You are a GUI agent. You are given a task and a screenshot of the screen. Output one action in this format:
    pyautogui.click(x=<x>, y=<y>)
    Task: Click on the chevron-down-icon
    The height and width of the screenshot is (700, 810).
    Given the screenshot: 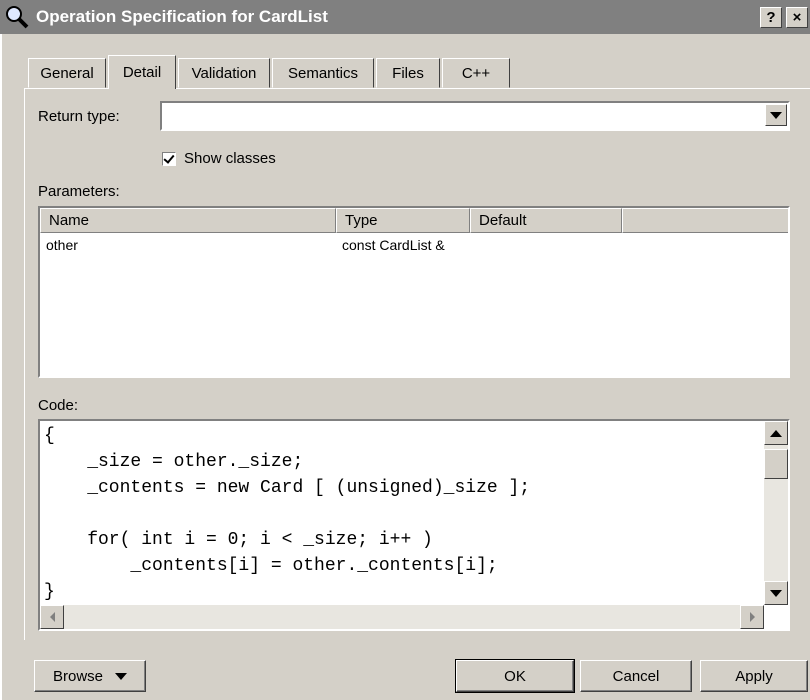 What is the action you would take?
    pyautogui.click(x=121, y=676)
    